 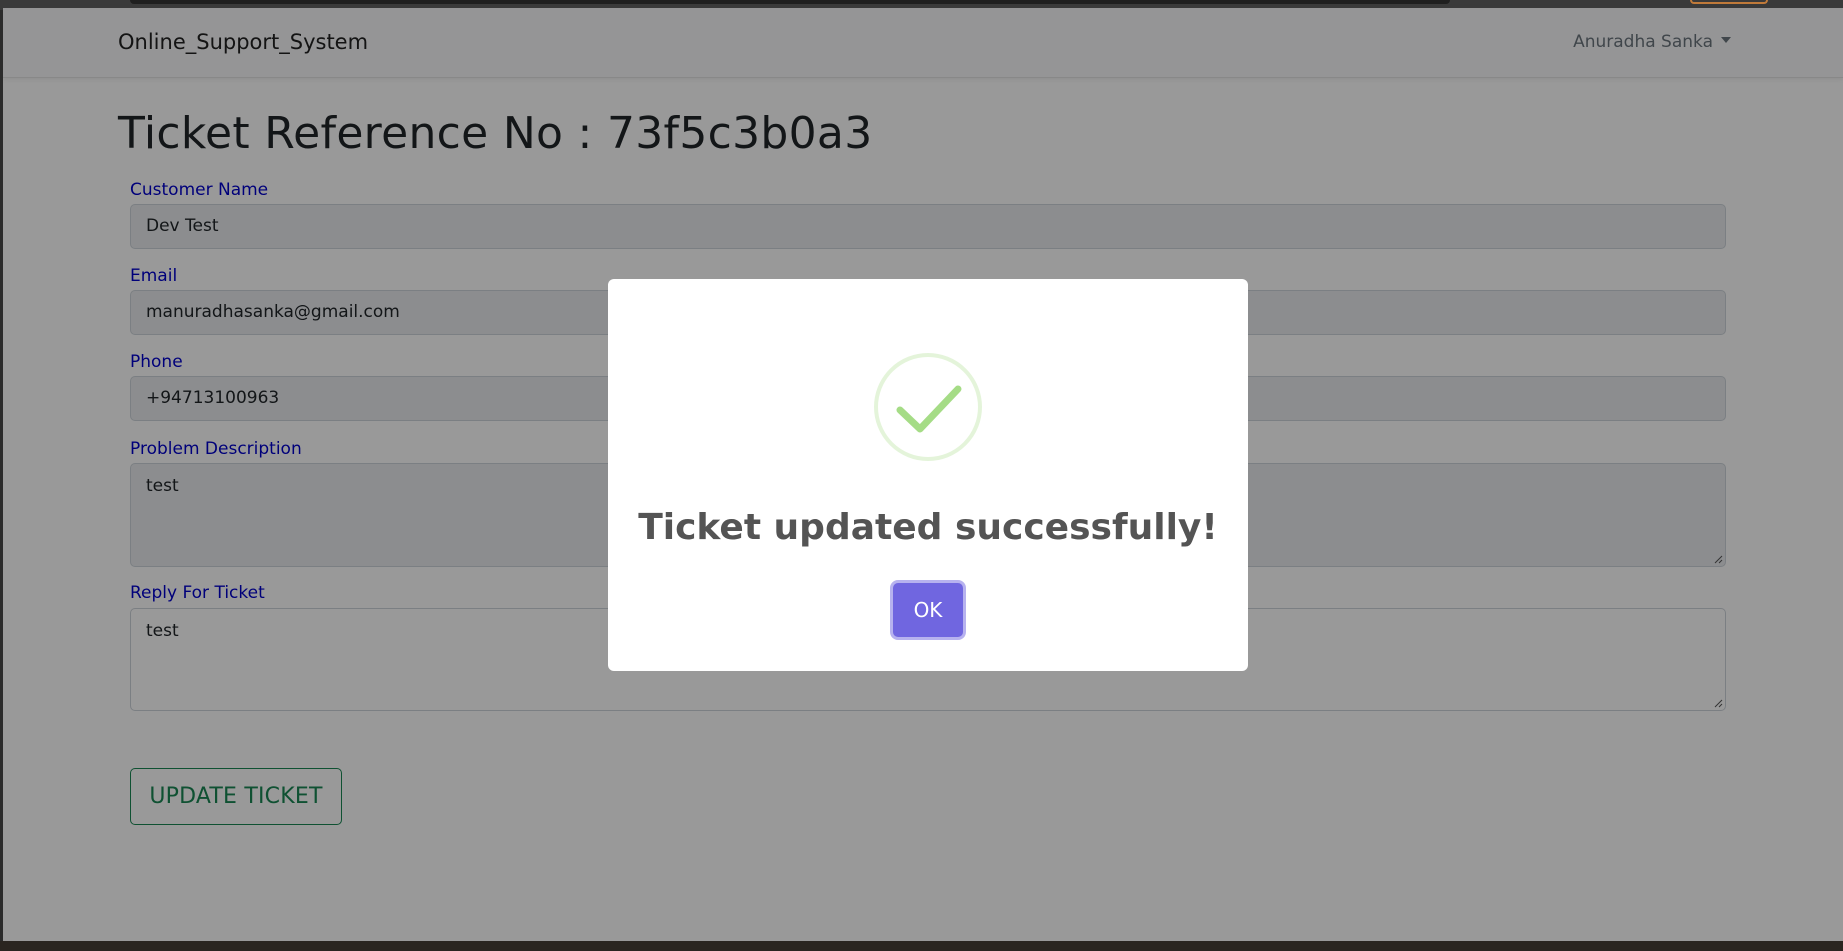 What do you see at coordinates (928, 407) in the screenshot?
I see `success-check-icon` at bounding box center [928, 407].